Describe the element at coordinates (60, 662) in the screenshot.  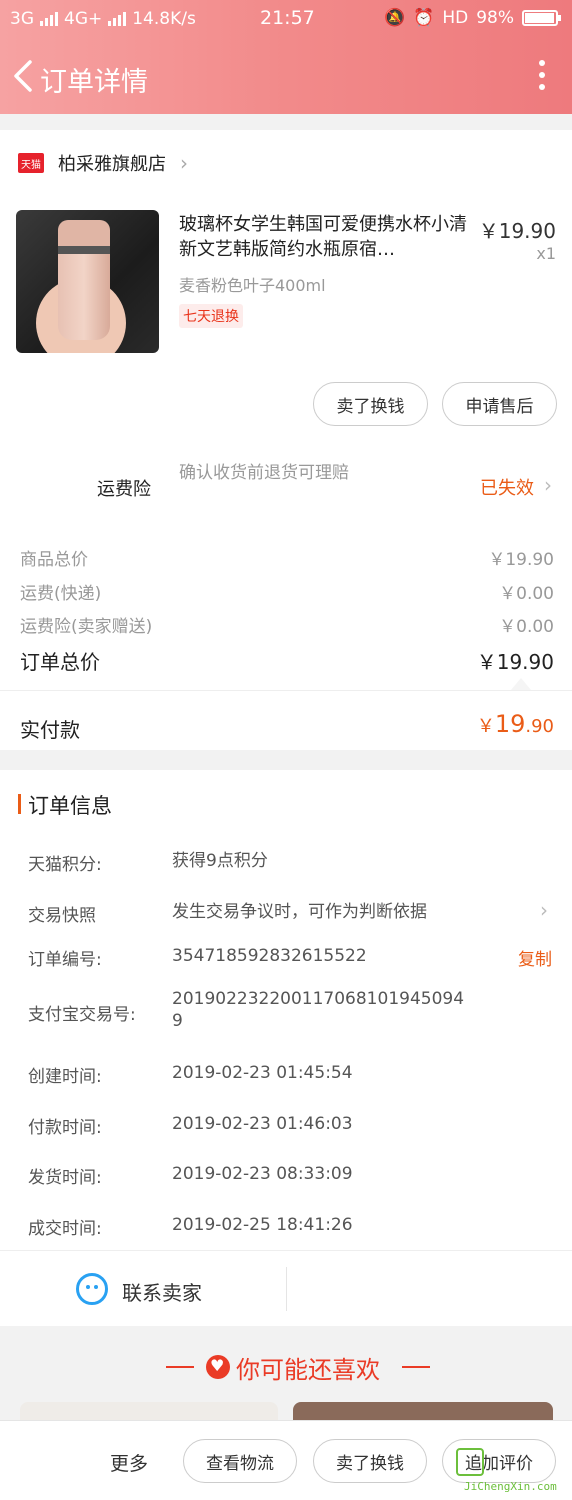
I see `order-total-label: 订单总价` at that location.